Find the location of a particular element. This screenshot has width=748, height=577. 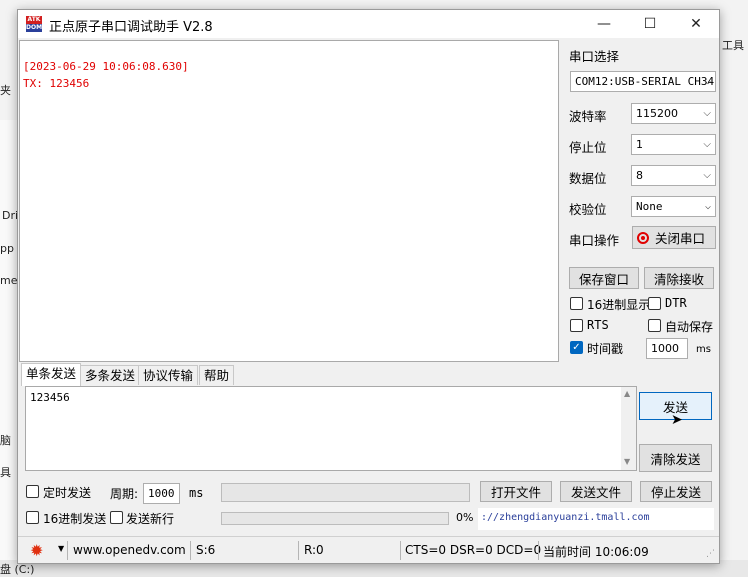

background-item-label: 脑 is located at coordinates (5, 440).